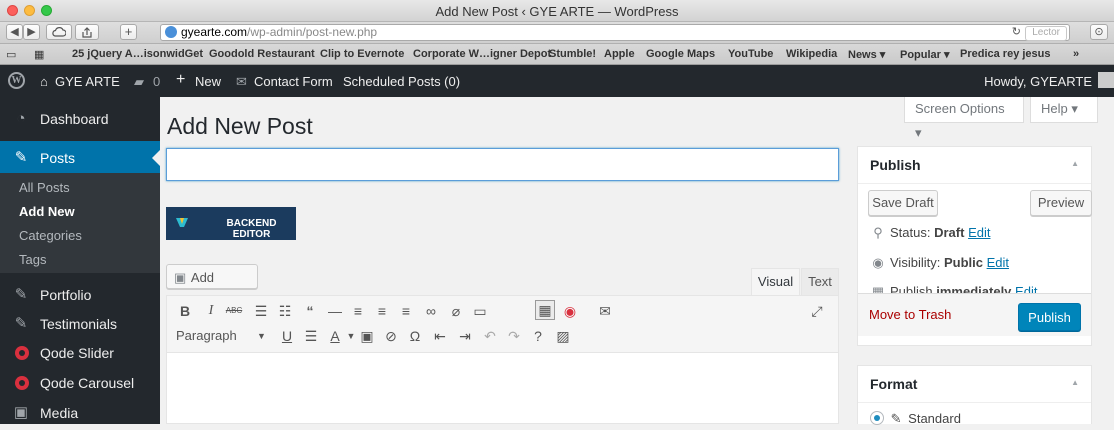 The width and height of the screenshot is (1114, 430). I want to click on bookmark-item: Apple, so click(619, 54).